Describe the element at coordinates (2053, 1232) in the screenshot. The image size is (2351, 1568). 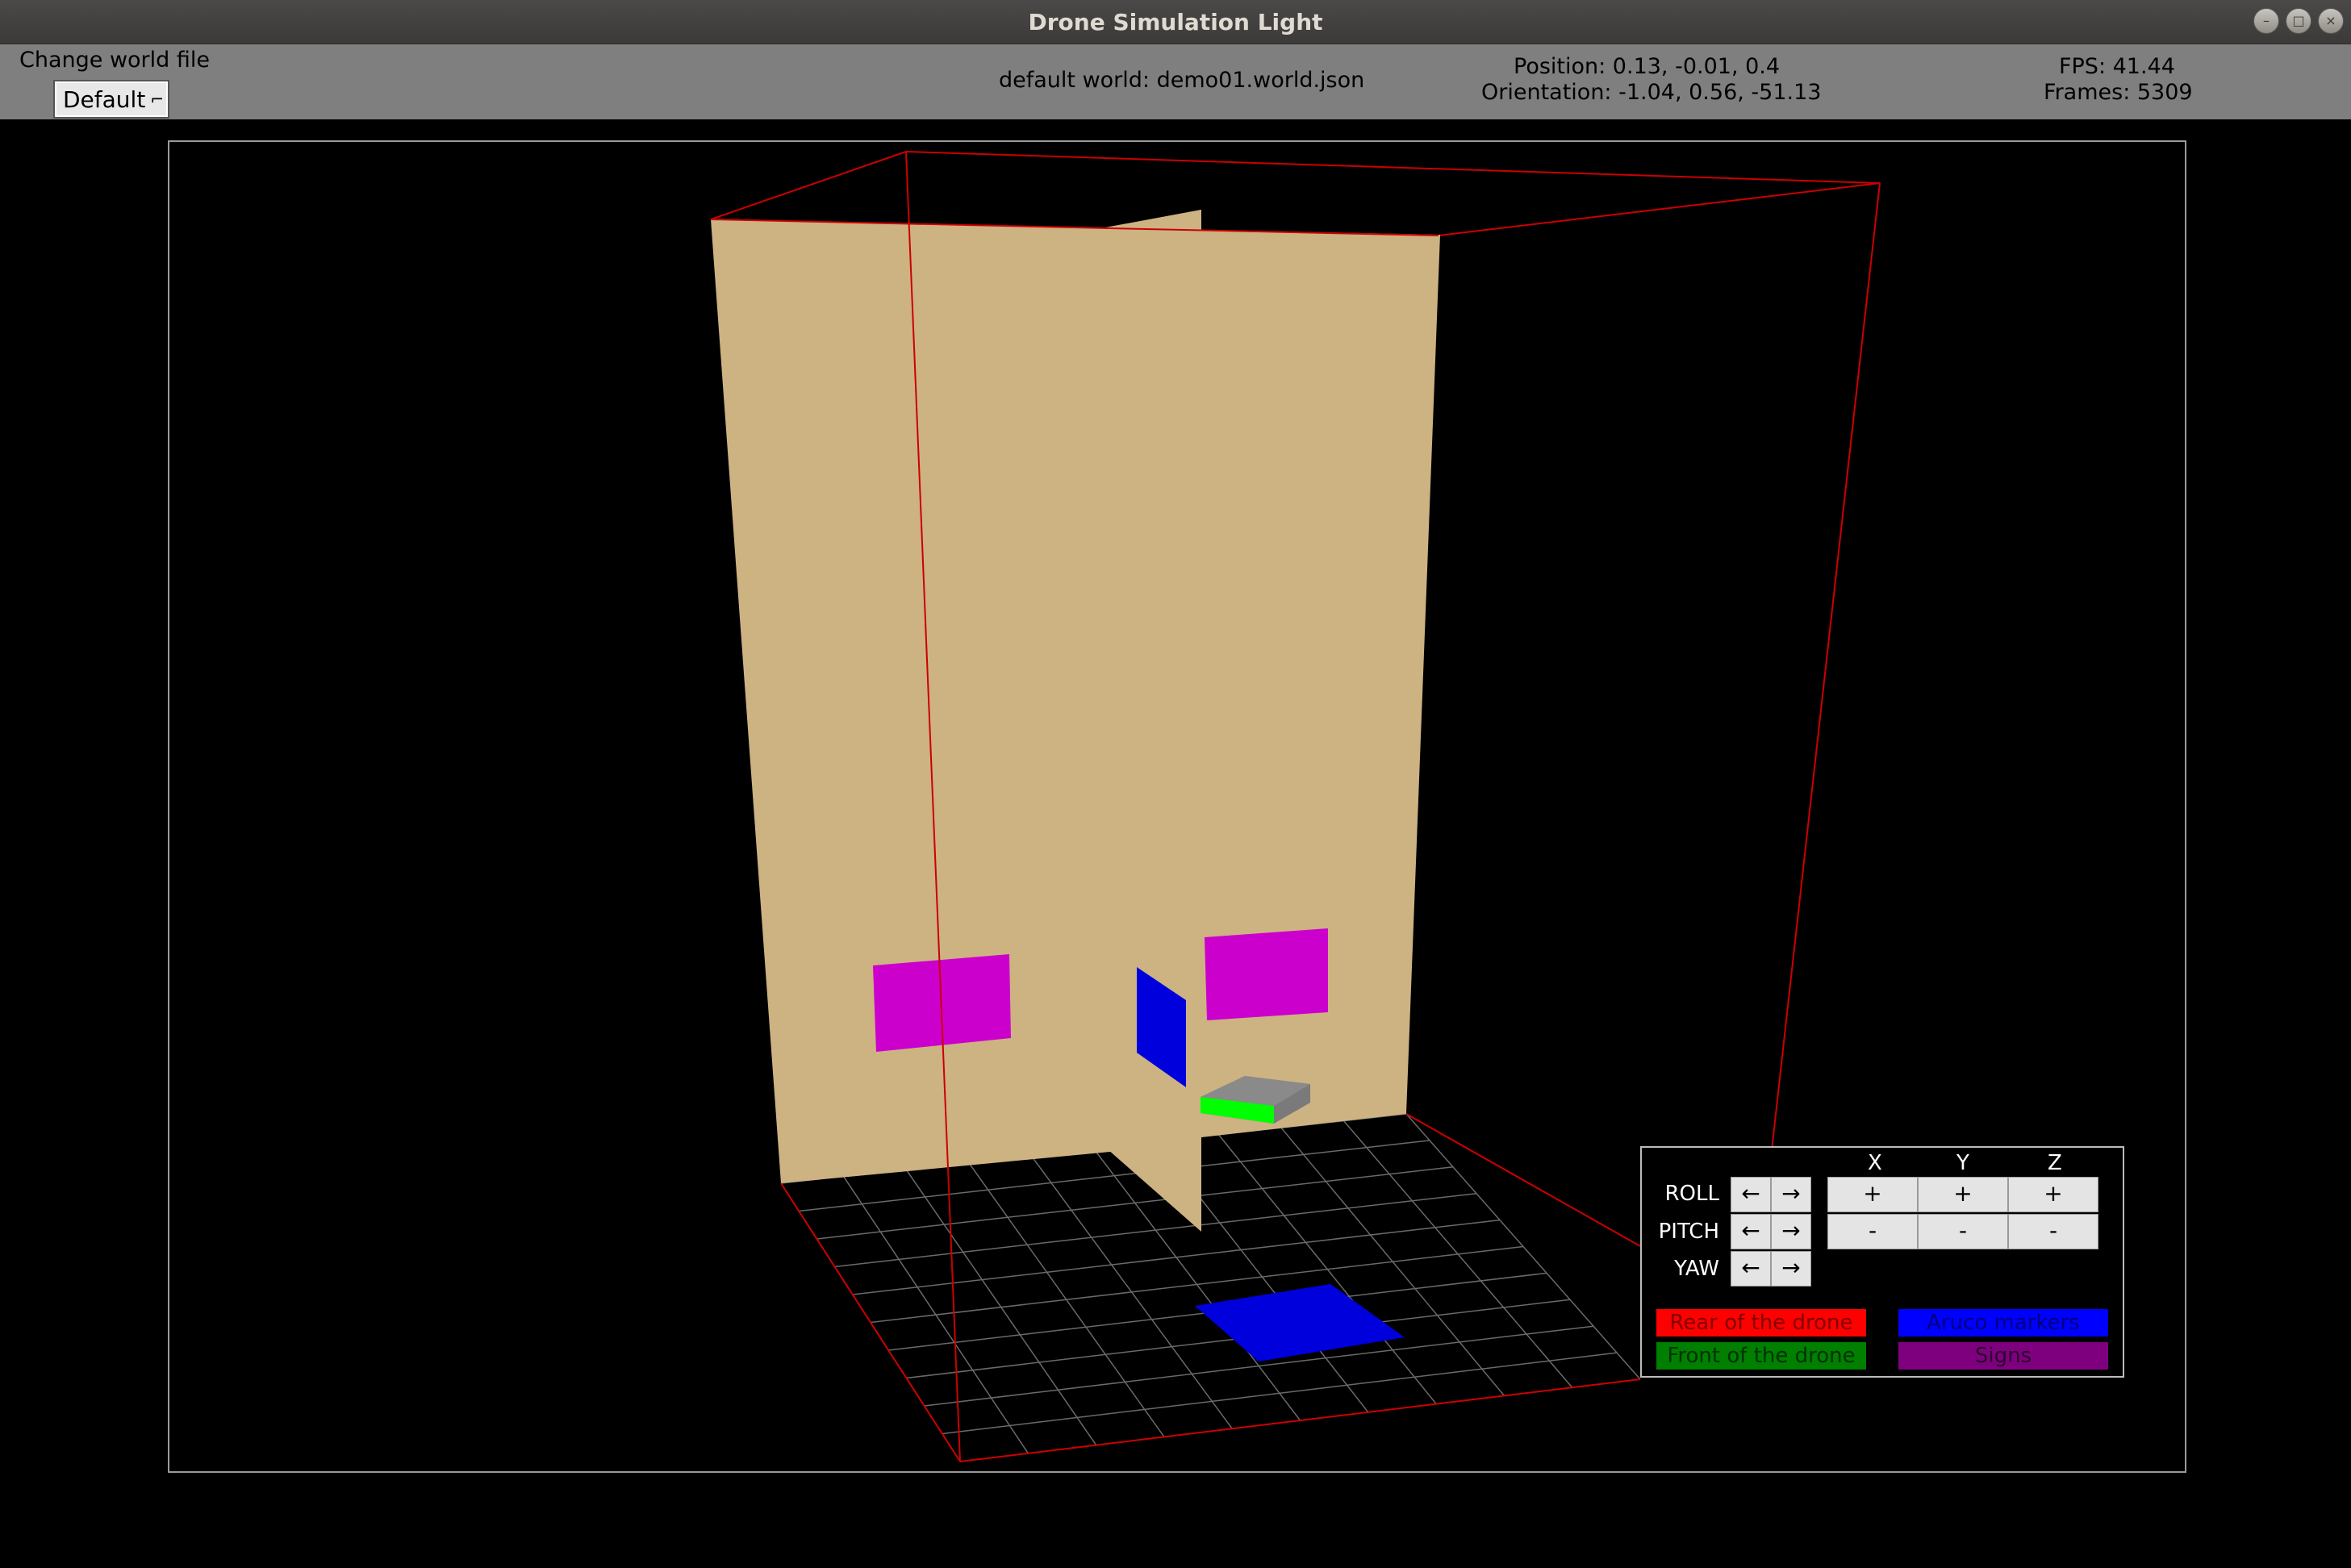
I see `z-minus-button: -` at that location.